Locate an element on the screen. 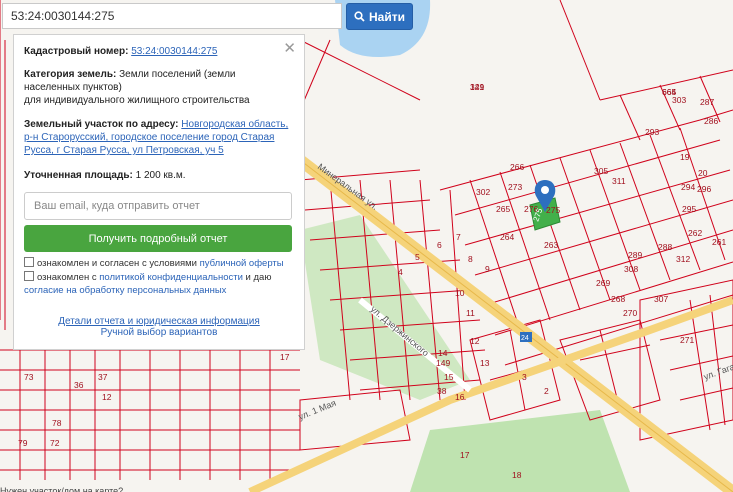 The image size is (733, 492). parcel-number: 9 is located at coordinates (487, 269).